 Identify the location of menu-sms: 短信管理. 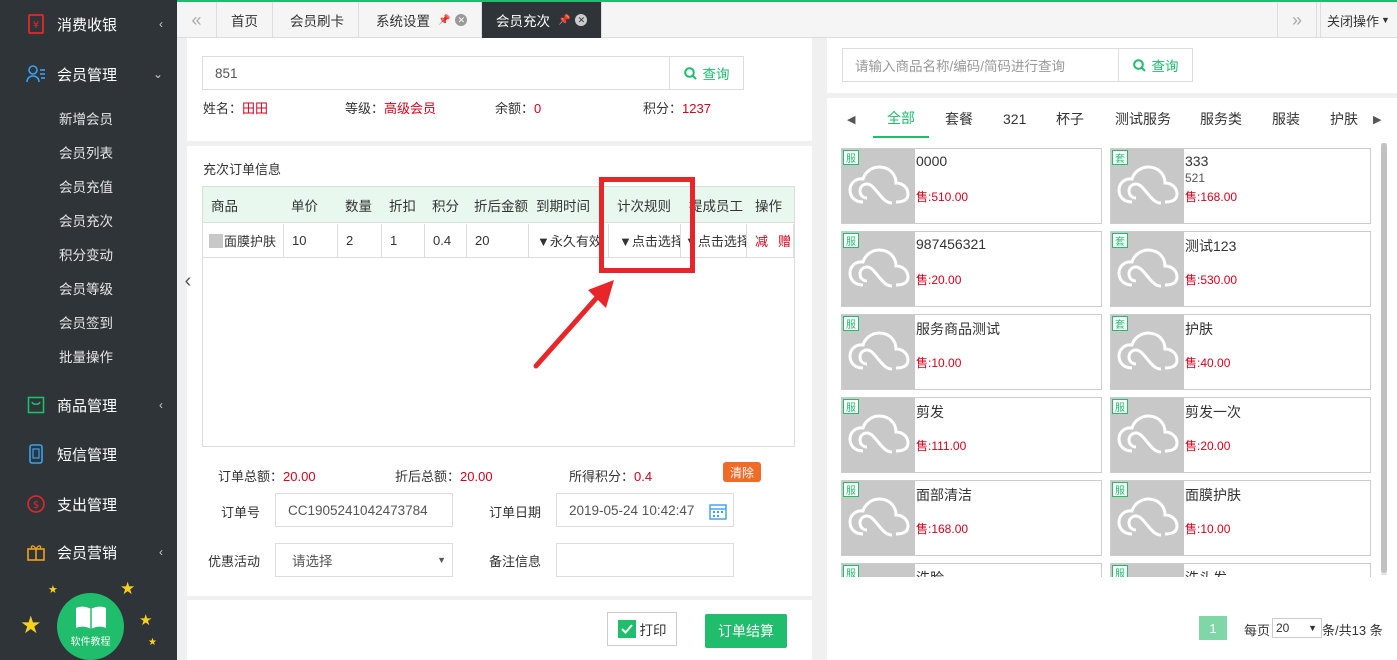
(88, 454).